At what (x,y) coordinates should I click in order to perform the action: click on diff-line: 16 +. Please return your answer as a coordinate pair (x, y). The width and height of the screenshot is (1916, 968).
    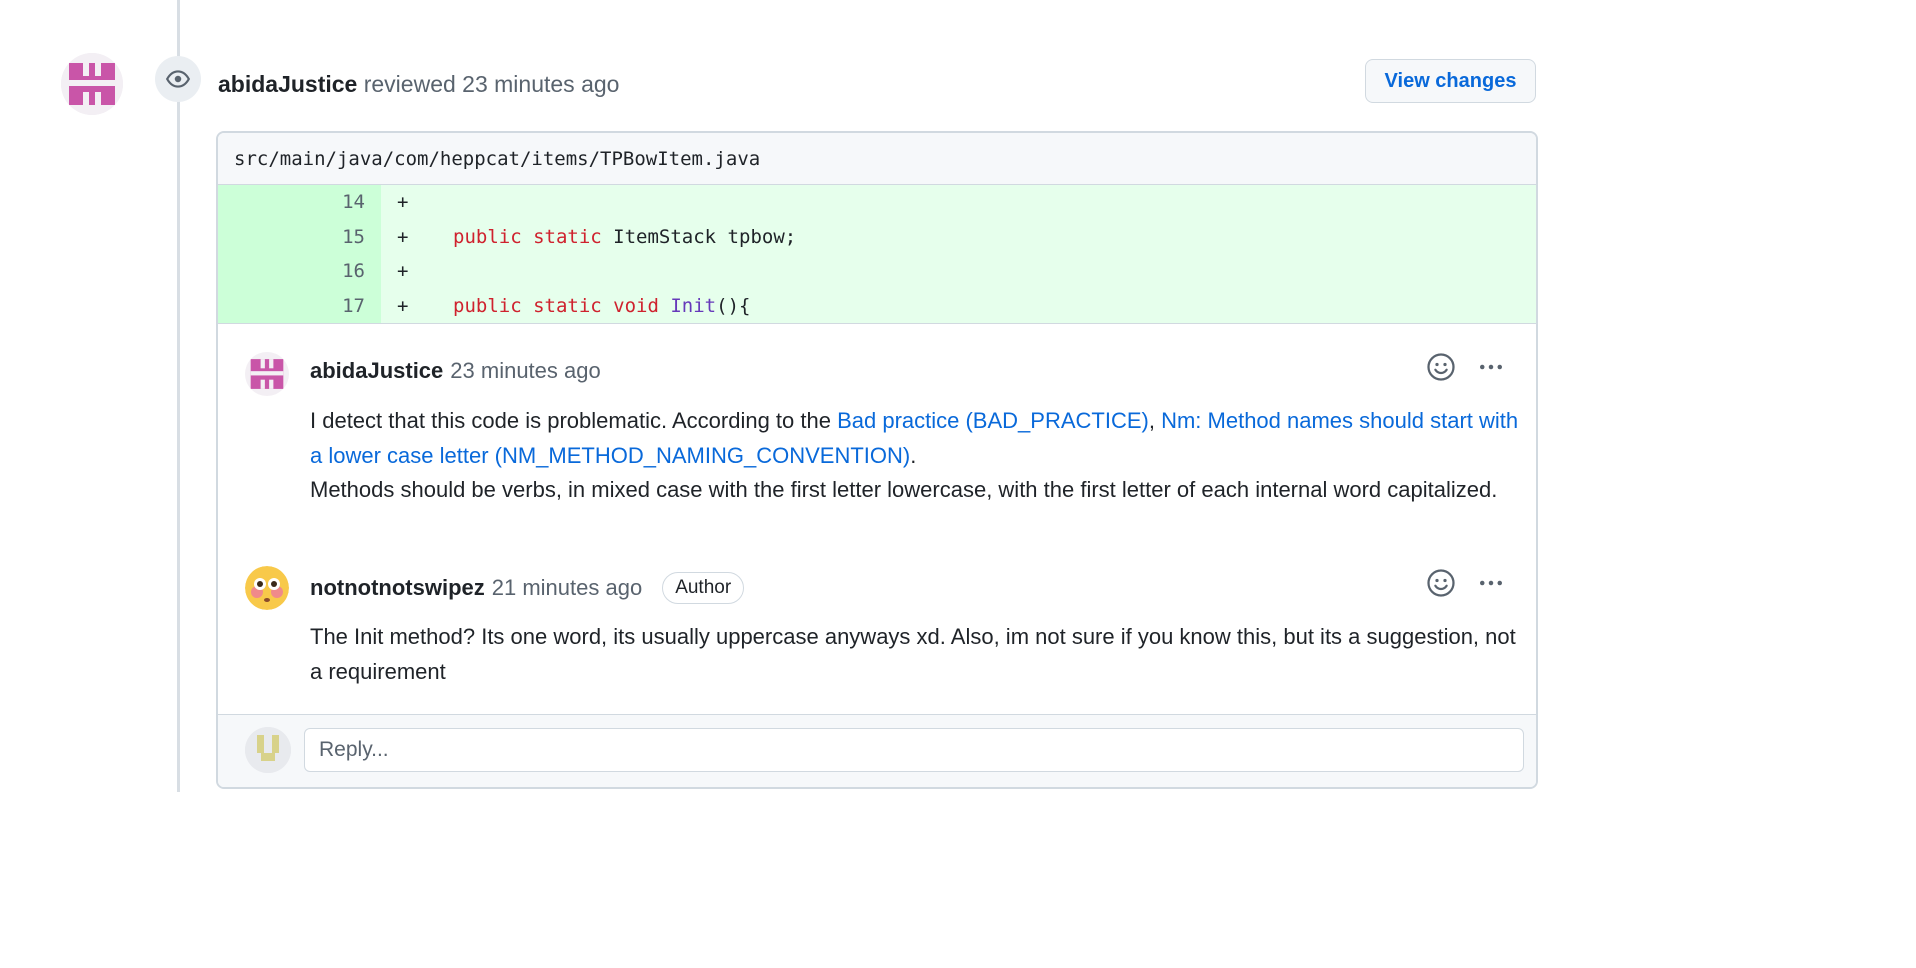
    Looking at the image, I should click on (877, 271).